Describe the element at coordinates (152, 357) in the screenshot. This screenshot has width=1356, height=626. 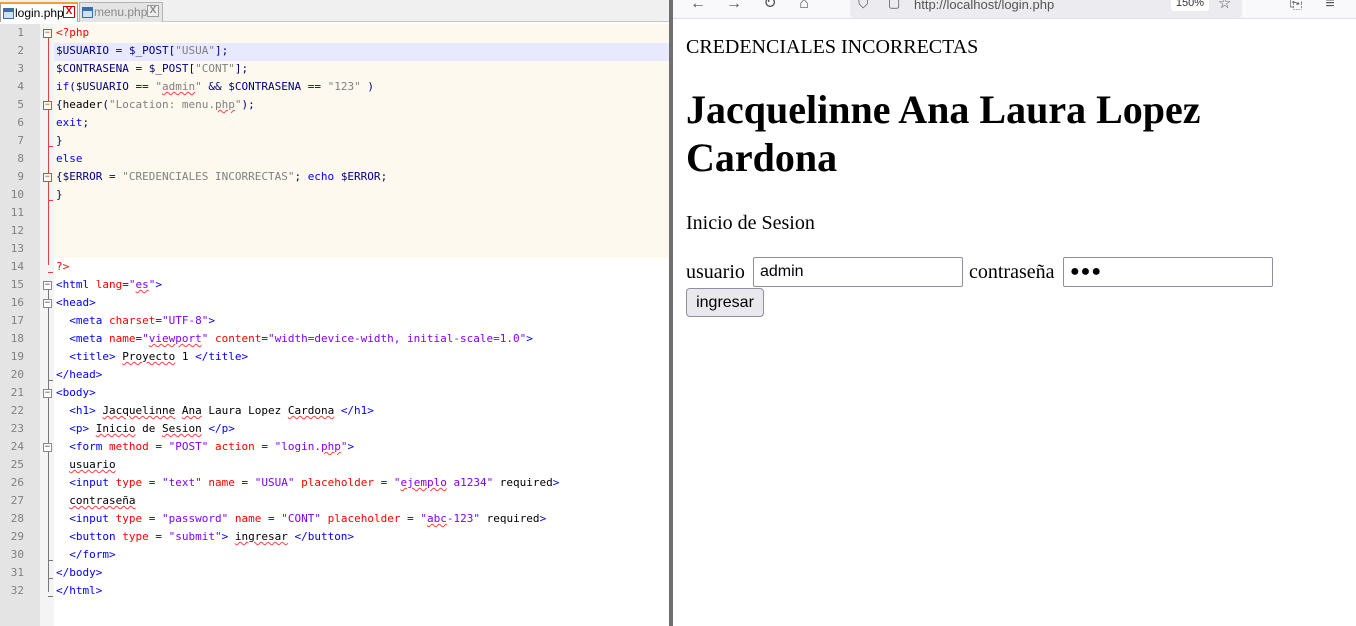
I see `code-text: <title> Proyecto 1 </title>` at that location.